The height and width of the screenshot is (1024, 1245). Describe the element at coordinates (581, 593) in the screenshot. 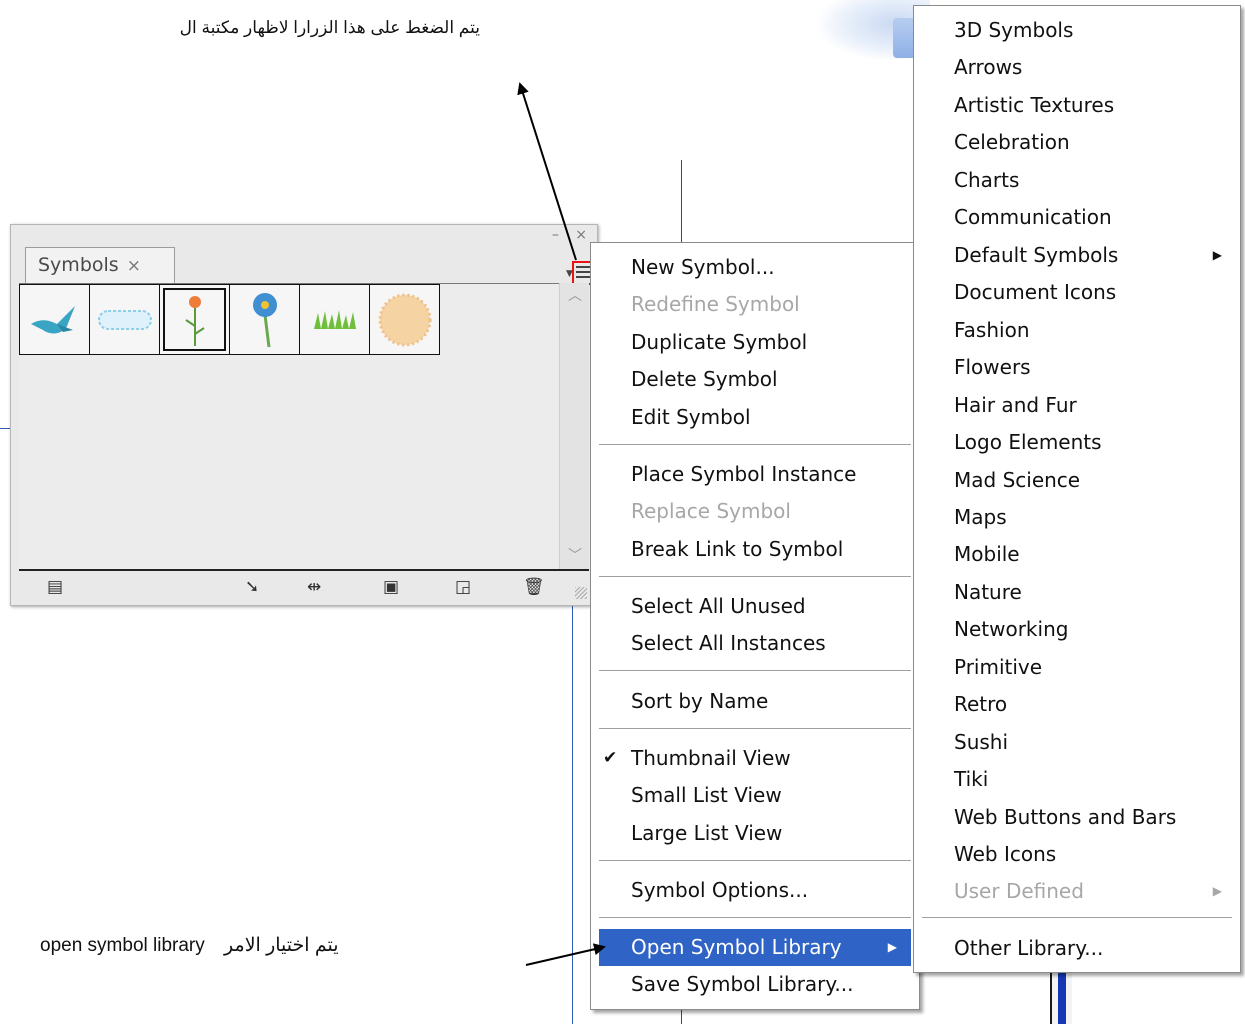

I see `resize-grip-icon` at that location.